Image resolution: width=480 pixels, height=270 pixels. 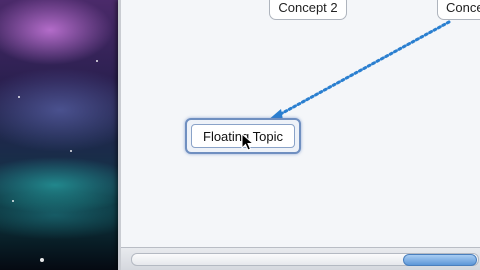 I want to click on scrollbar-thumb, so click(x=440, y=260).